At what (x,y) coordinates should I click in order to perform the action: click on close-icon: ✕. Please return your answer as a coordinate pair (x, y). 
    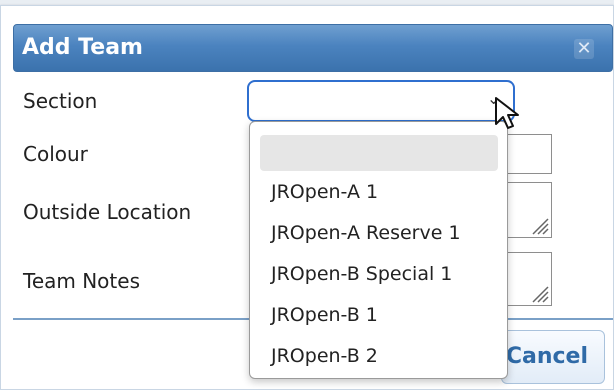
    Looking at the image, I should click on (584, 49).